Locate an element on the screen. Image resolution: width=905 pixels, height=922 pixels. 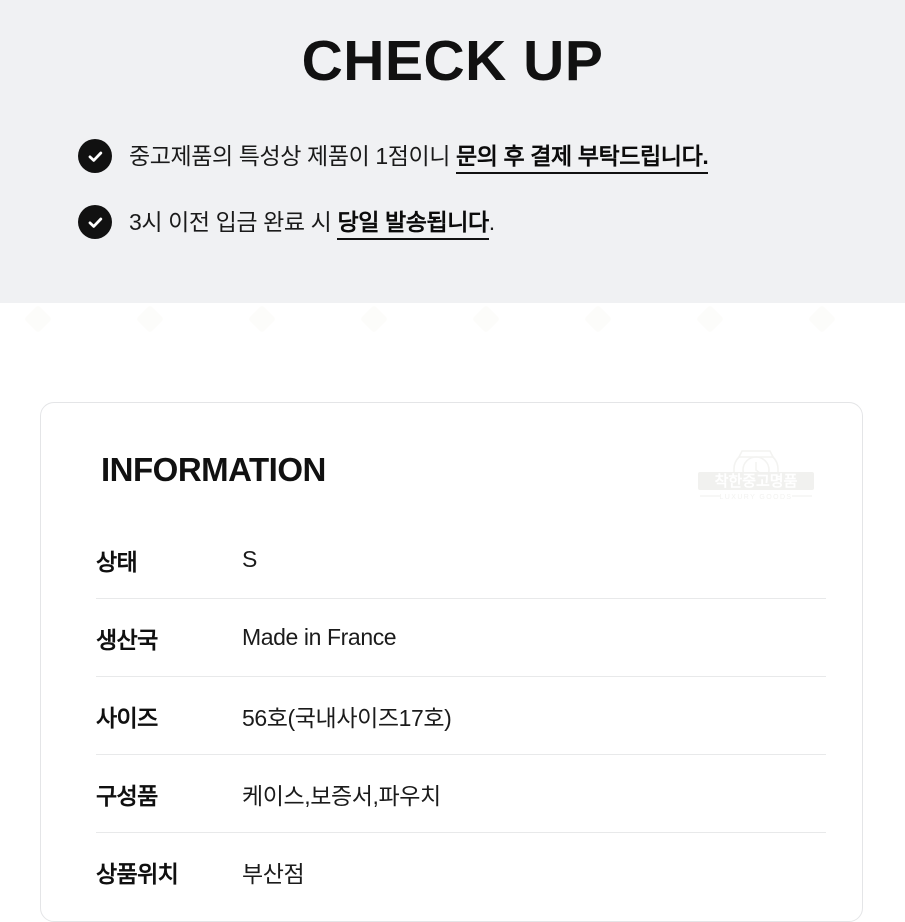
row-value: 부산점 is located at coordinates (273, 874).